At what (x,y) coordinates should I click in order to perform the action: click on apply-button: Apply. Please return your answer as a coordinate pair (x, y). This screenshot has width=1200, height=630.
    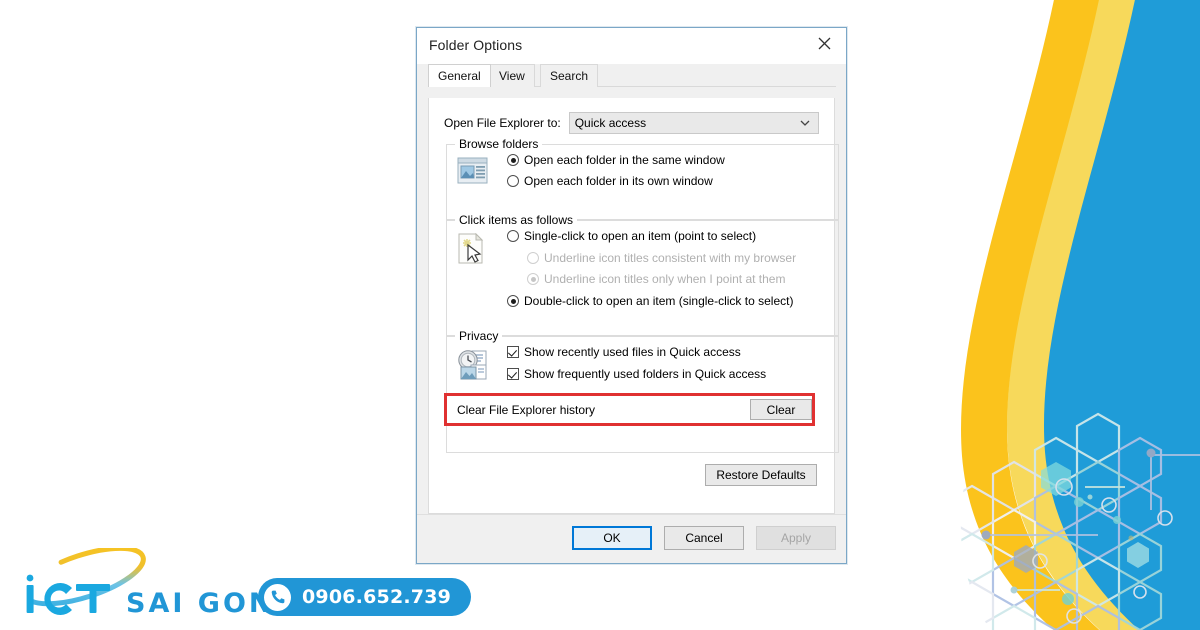
    Looking at the image, I should click on (796, 538).